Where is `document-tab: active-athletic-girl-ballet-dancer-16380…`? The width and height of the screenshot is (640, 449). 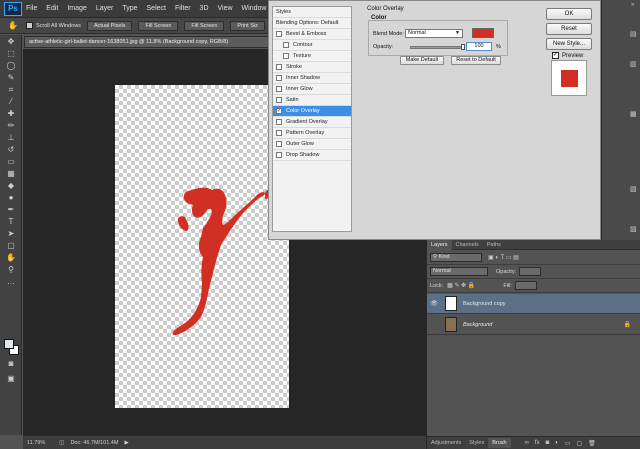
document-tab: active-athletic-girl-ballet-dancer-16380… is located at coordinates (149, 42).